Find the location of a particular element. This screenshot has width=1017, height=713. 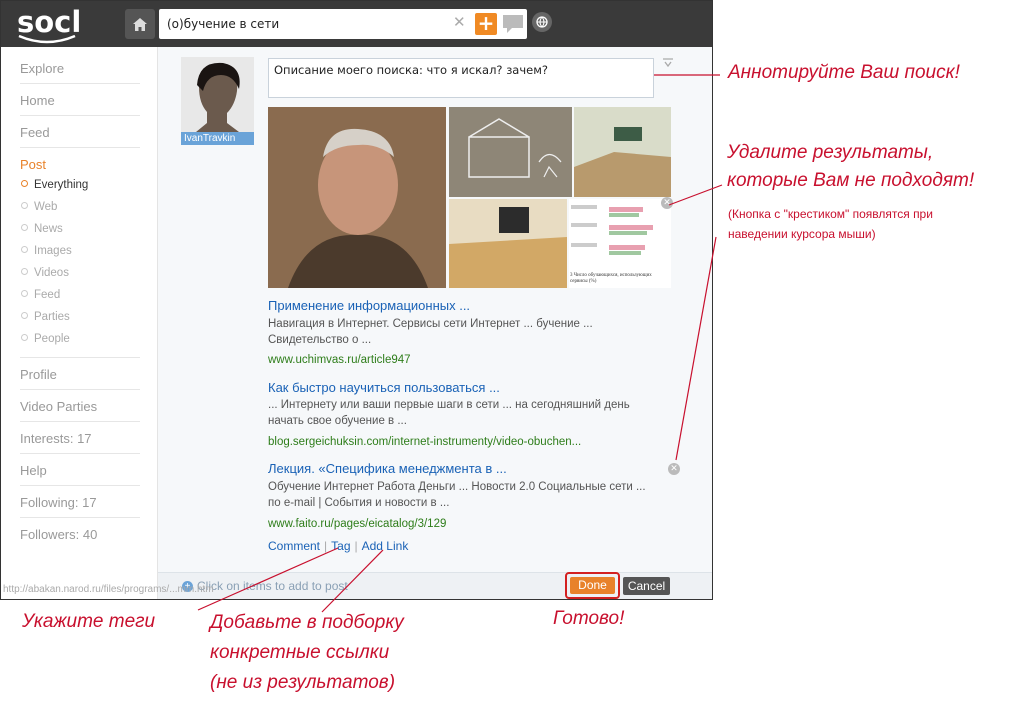

search-box: ✕ + is located at coordinates (343, 24).